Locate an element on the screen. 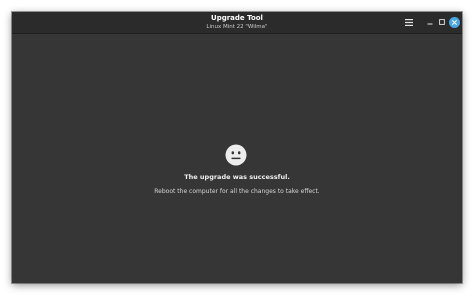 The width and height of the screenshot is (474, 296). hamburger-menu-icon is located at coordinates (409, 22).